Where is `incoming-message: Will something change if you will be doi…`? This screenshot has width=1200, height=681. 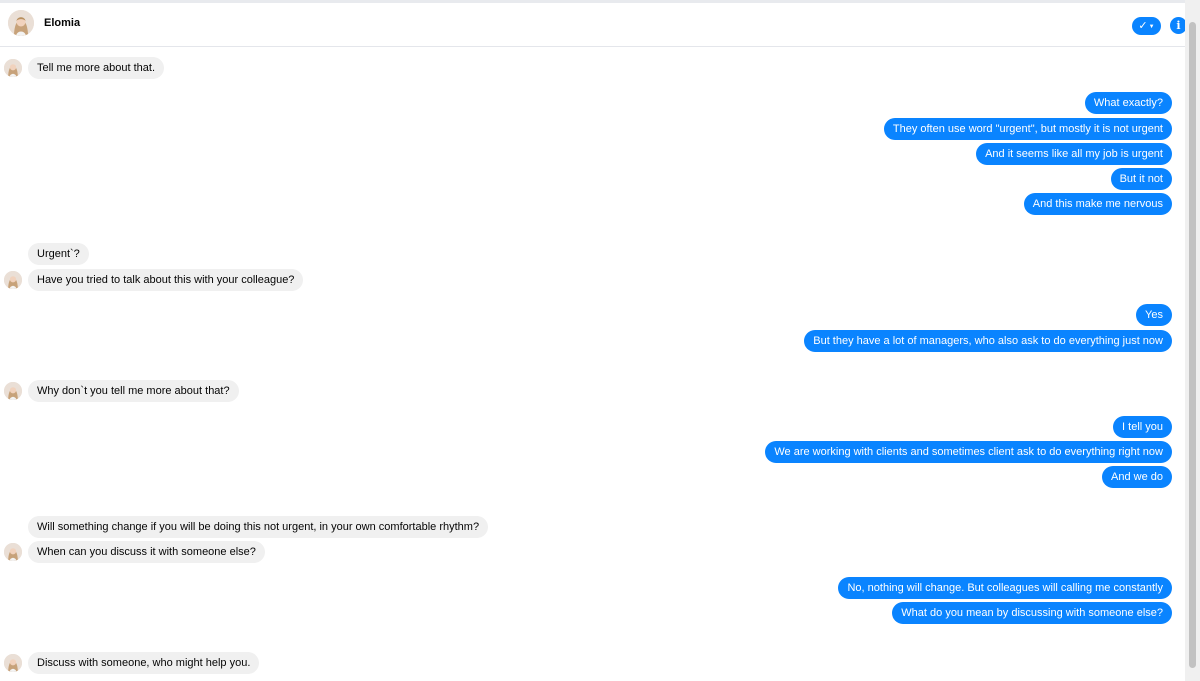 incoming-message: Will something change if you will be doi… is located at coordinates (258, 527).